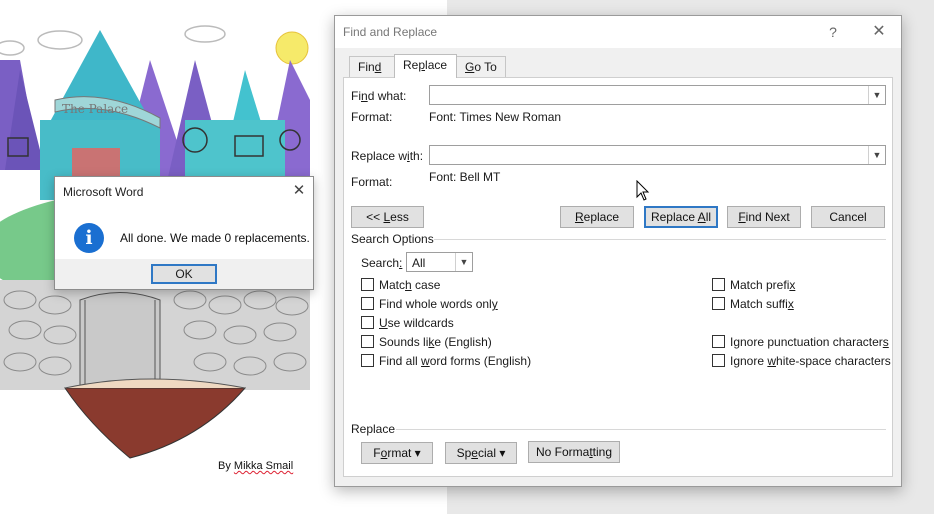 Image resolution: width=934 pixels, height=514 pixels. What do you see at coordinates (833, 32) in the screenshot?
I see `help-button: ?` at bounding box center [833, 32].